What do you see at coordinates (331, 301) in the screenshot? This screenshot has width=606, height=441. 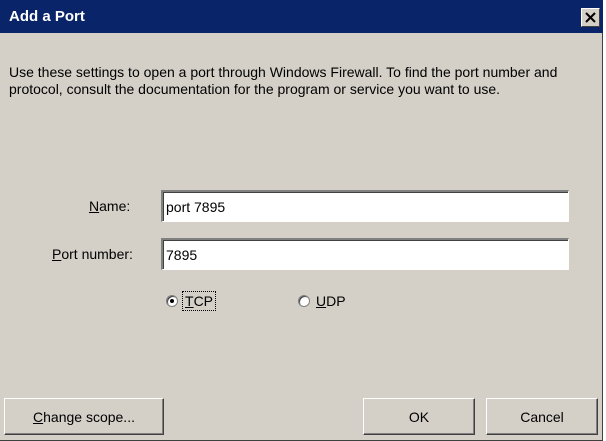 I see `radio-udp-label: UDP` at bounding box center [331, 301].